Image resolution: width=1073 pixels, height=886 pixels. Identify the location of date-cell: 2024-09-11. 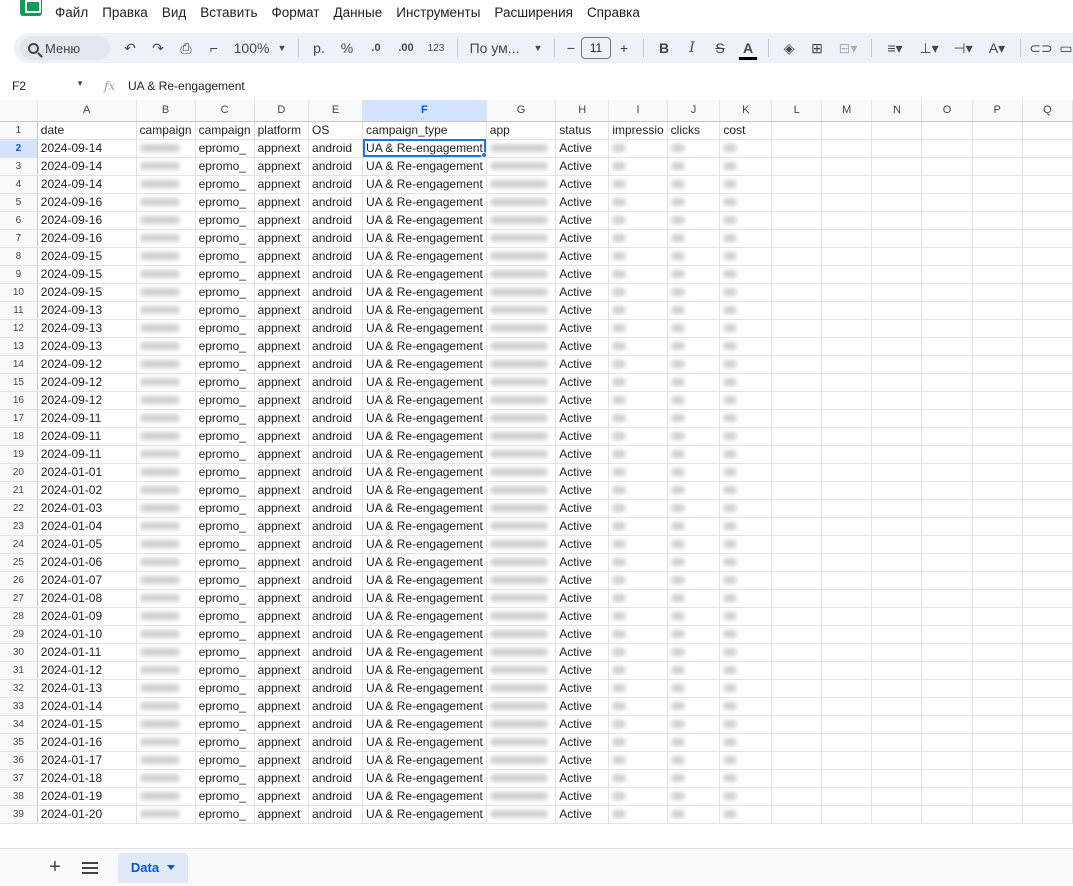
(87, 418).